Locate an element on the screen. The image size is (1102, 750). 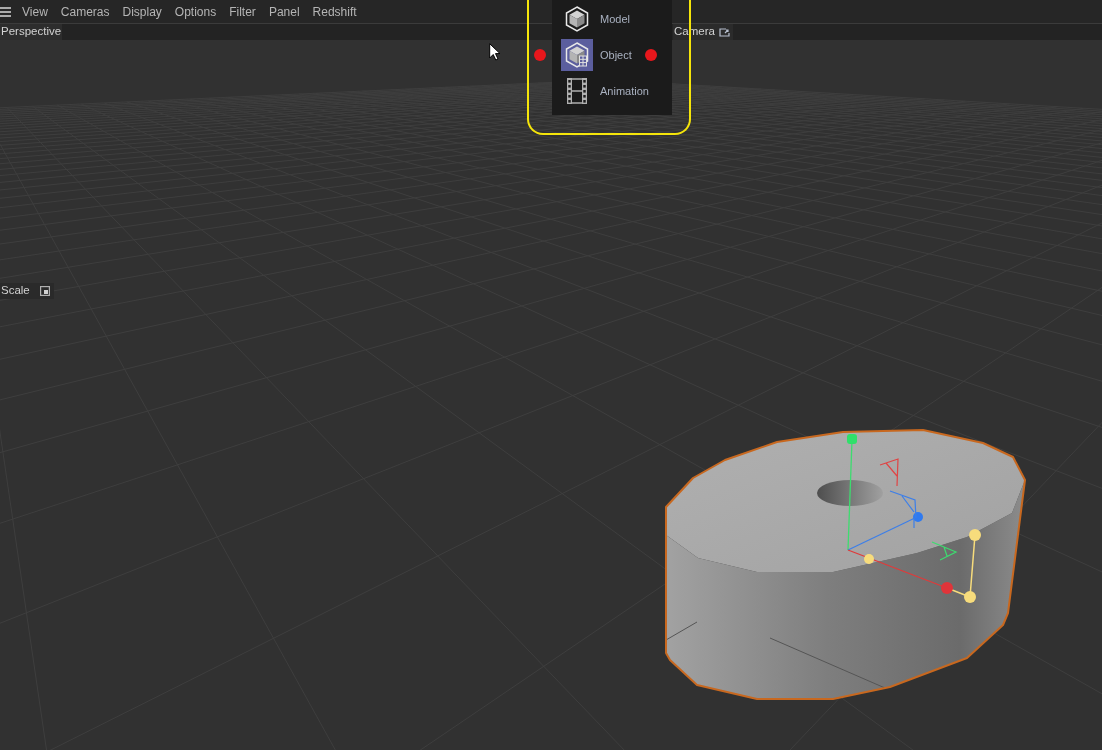
menu-bar-item: Display is located at coordinates (142, 11).